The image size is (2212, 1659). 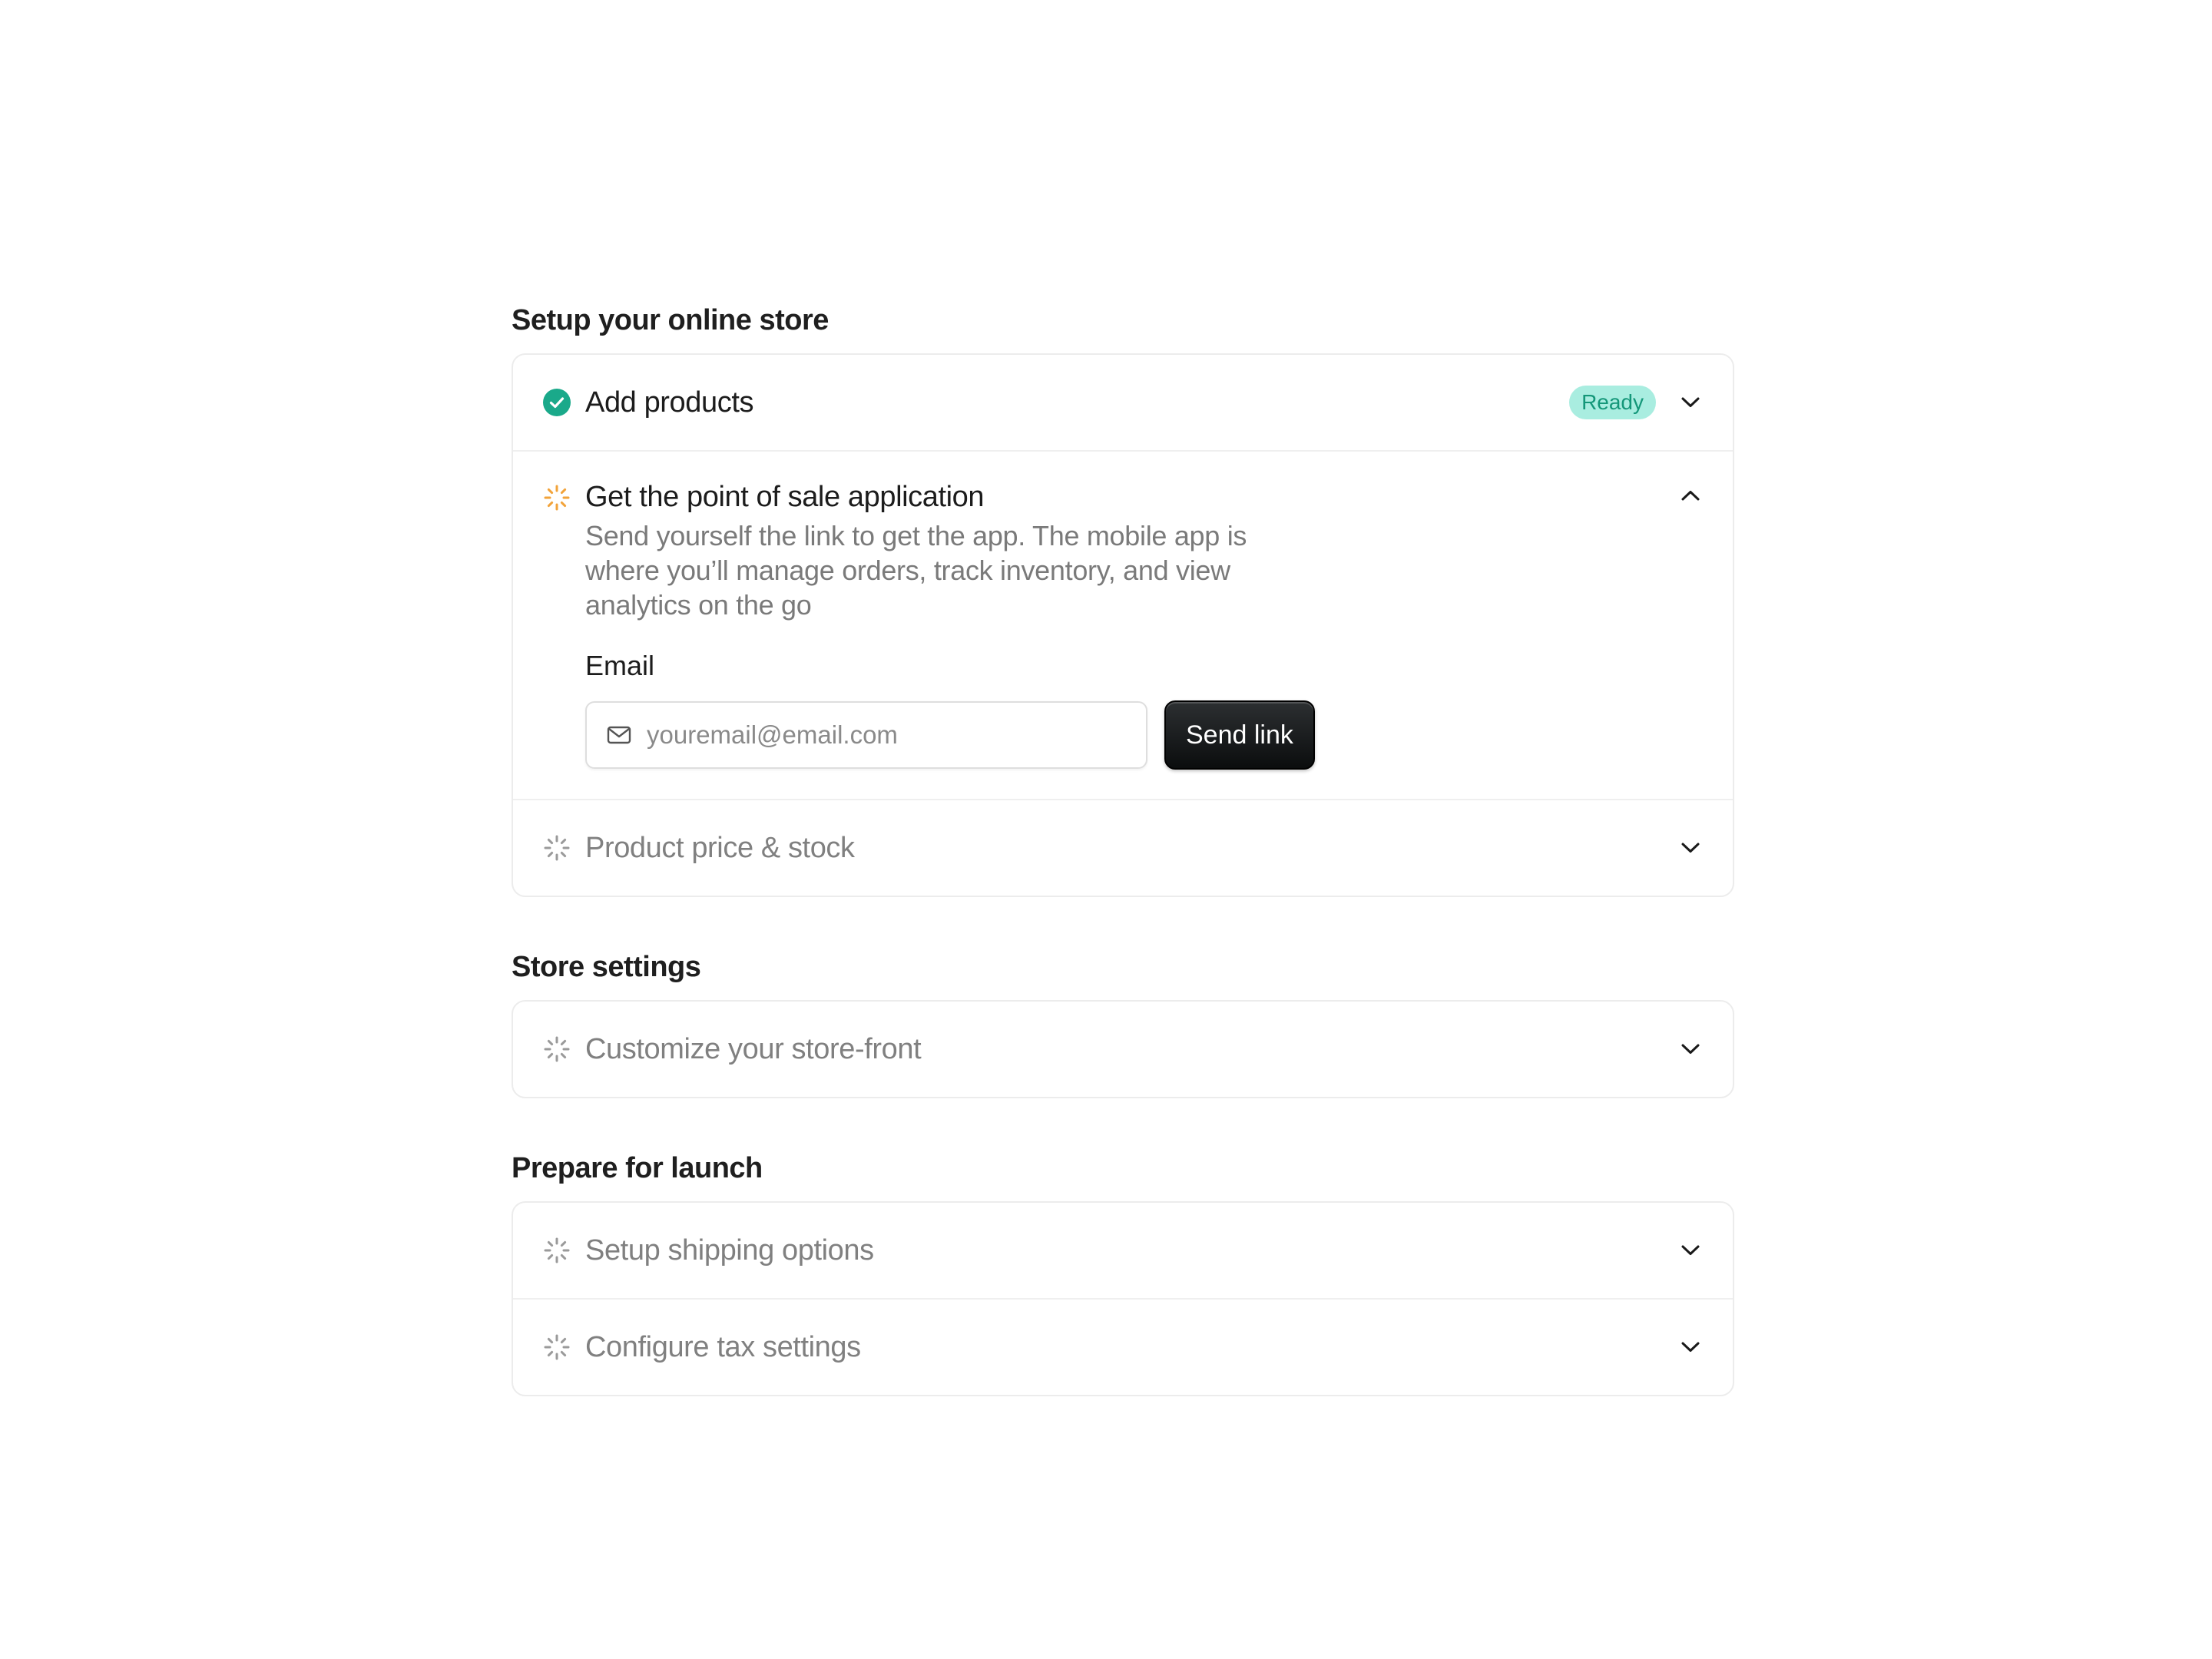 What do you see at coordinates (1123, 483) in the screenshot?
I see `pos-app-header: Get the point of sale application` at bounding box center [1123, 483].